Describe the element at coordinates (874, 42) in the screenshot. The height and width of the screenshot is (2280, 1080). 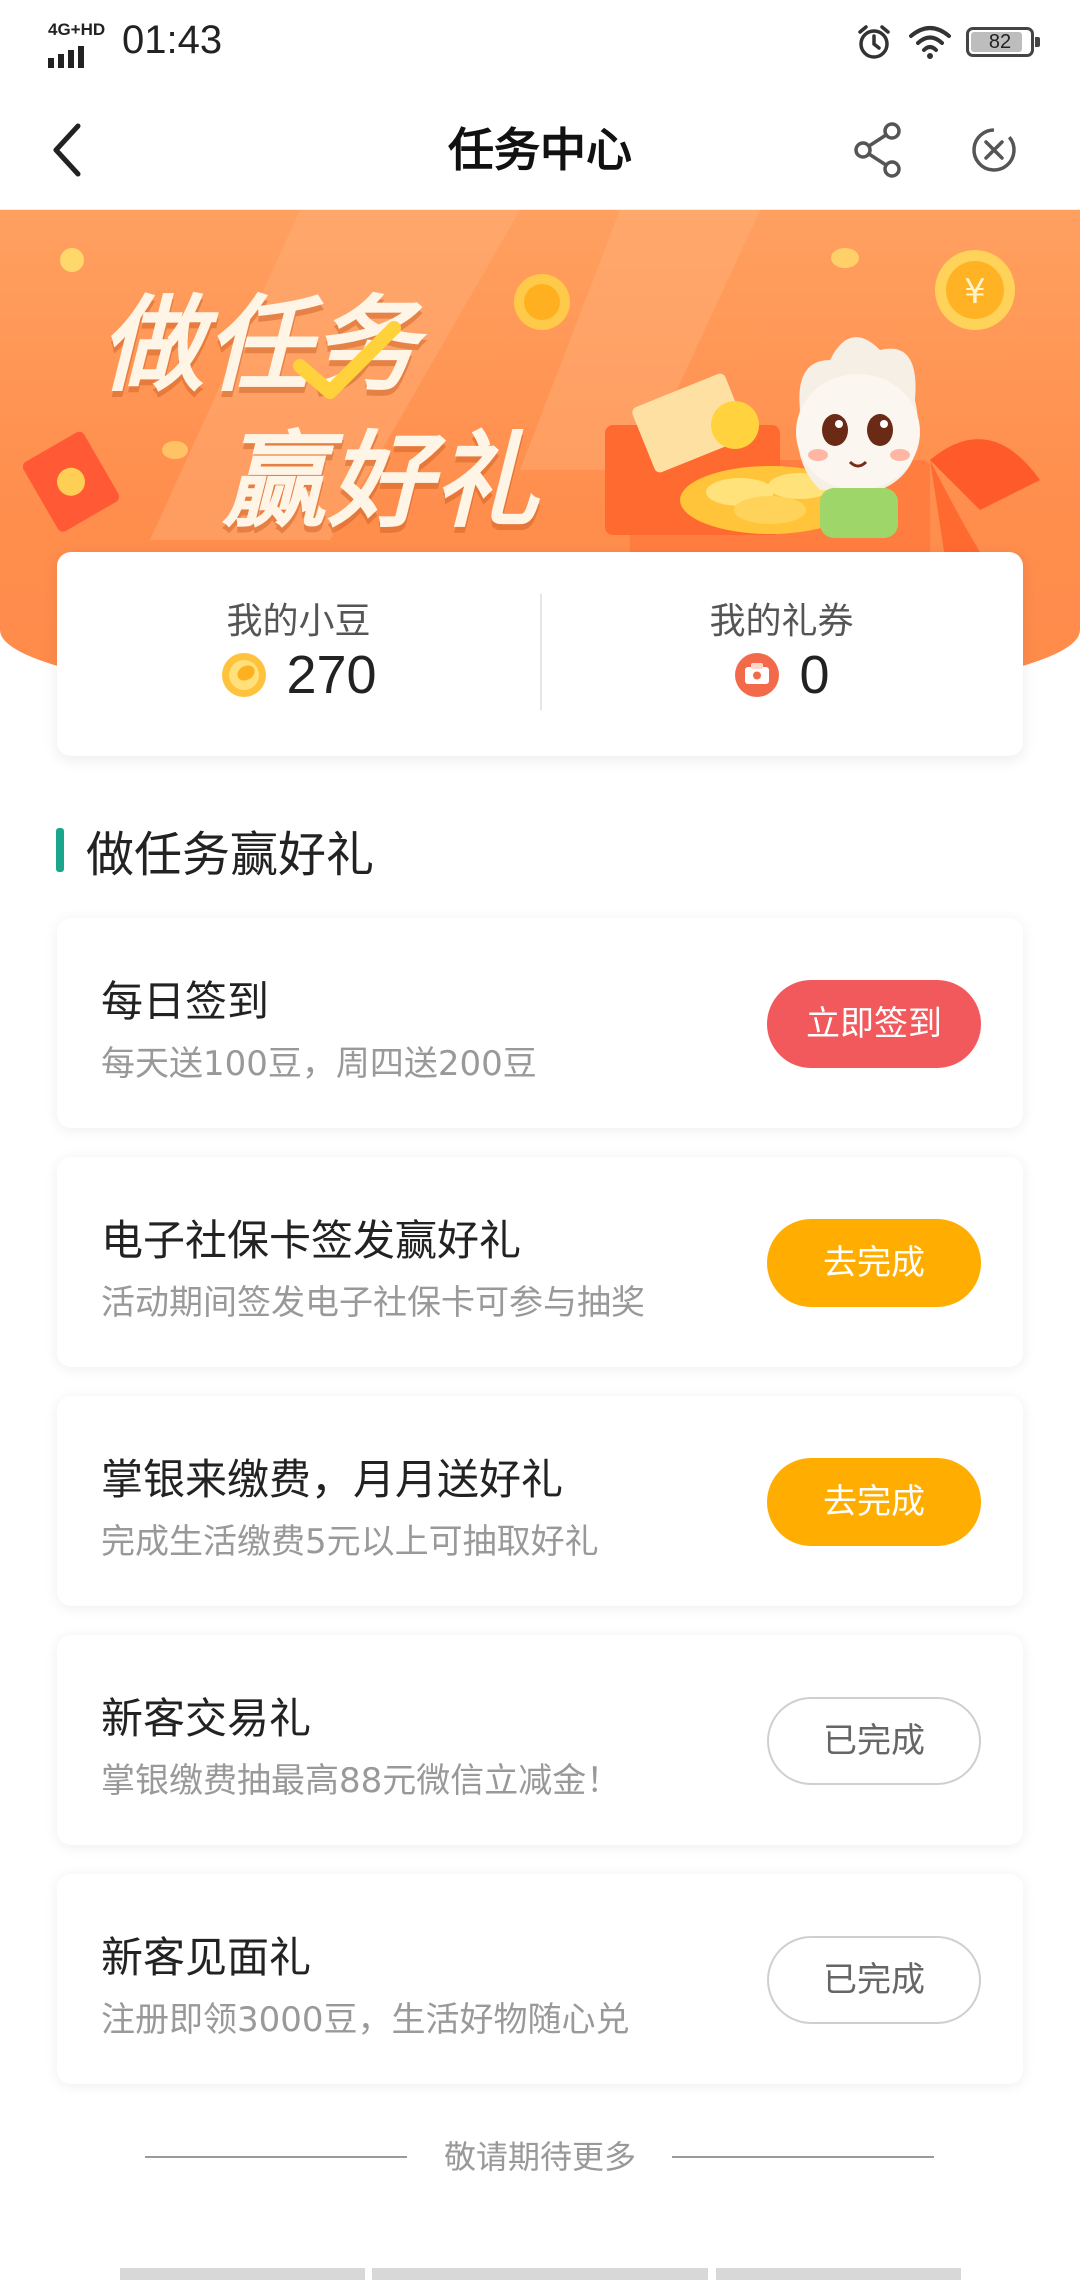
I see `alarm-icon` at that location.